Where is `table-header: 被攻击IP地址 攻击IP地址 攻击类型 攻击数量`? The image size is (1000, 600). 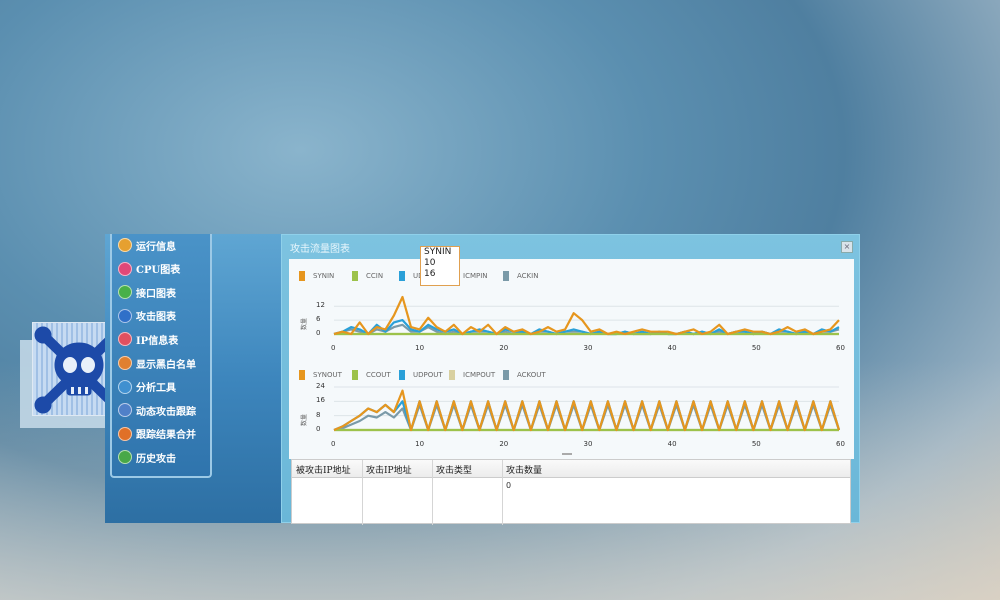
table-header: 被攻击IP地址 攻击IP地址 攻击类型 攻击数量 is located at coordinates (571, 469).